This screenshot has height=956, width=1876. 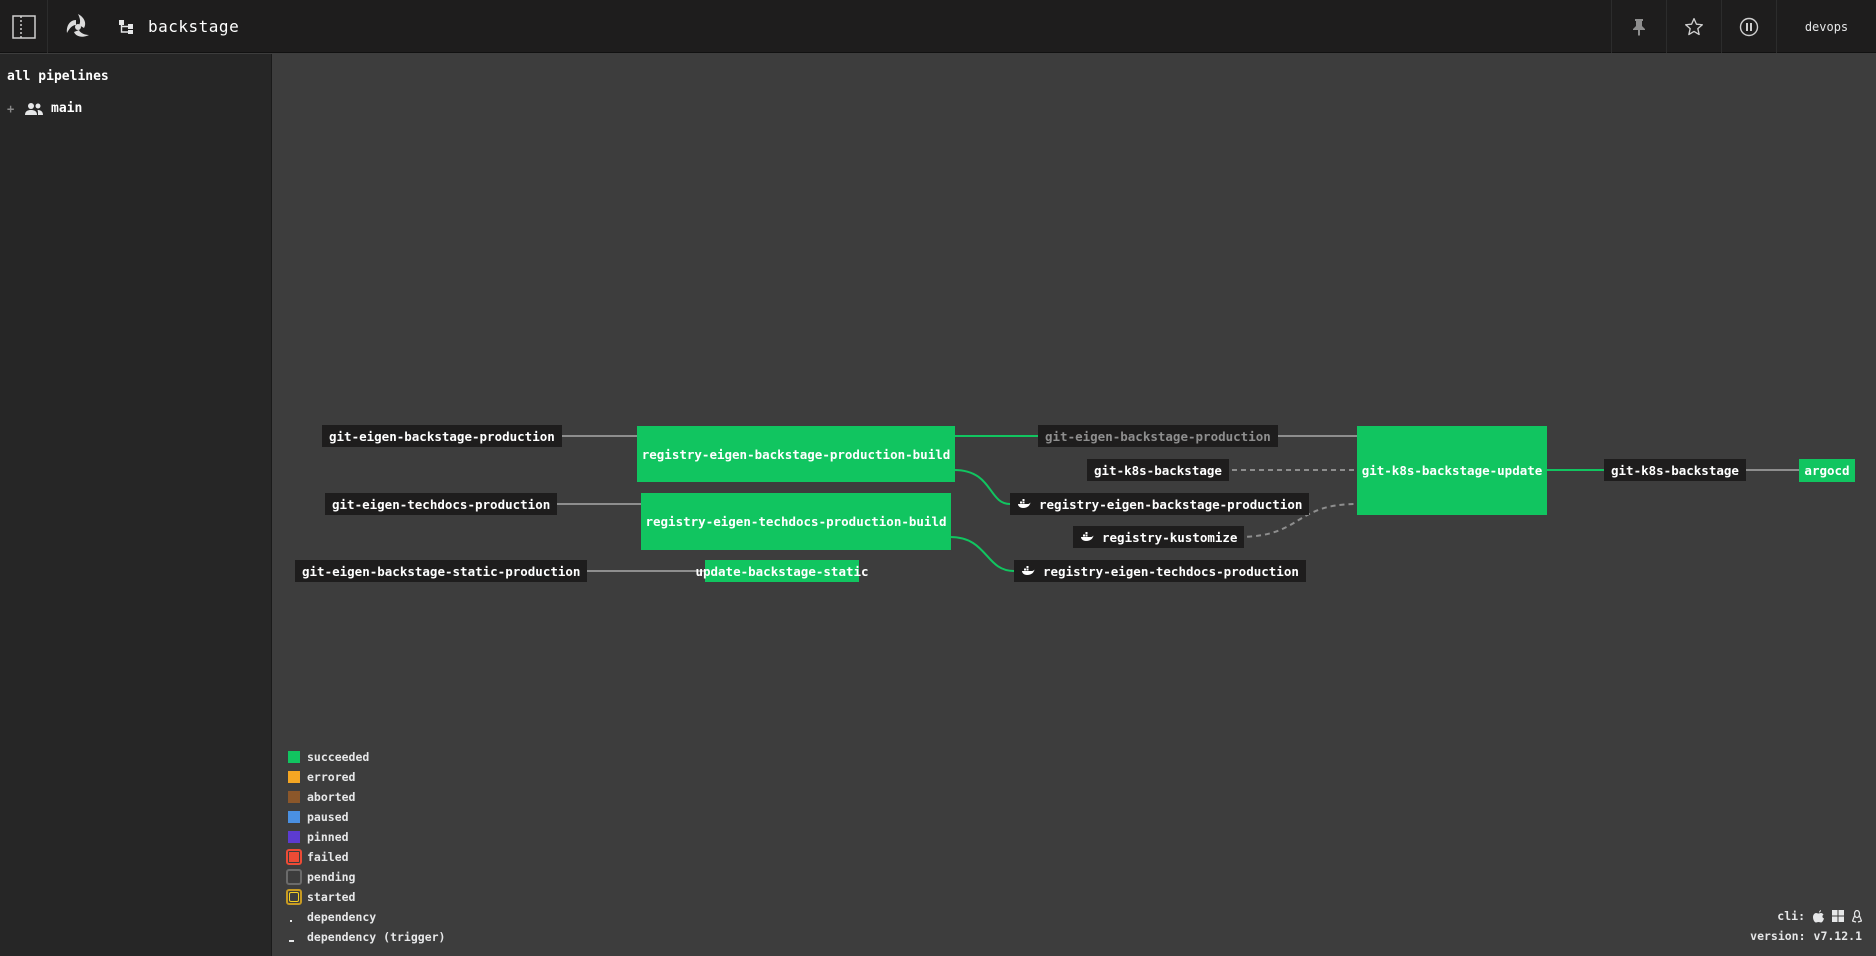 I want to click on cli-info: cli: version: v7.12.1, so click(x=1806, y=926).